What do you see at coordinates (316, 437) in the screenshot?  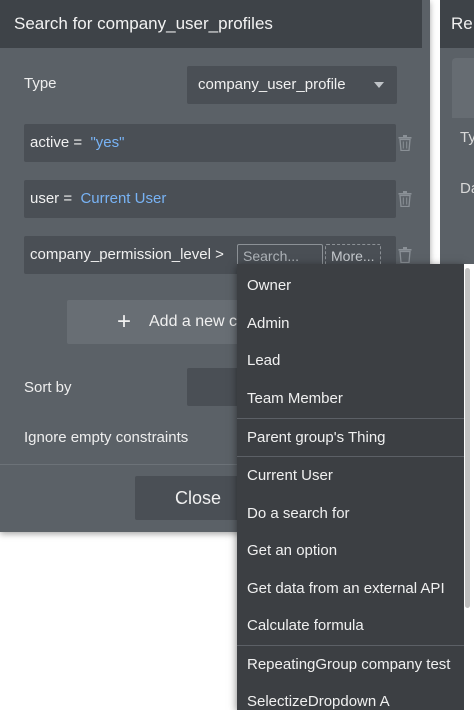 I see `menu-item-parent-group-thing: Parent group's Thing` at bounding box center [316, 437].